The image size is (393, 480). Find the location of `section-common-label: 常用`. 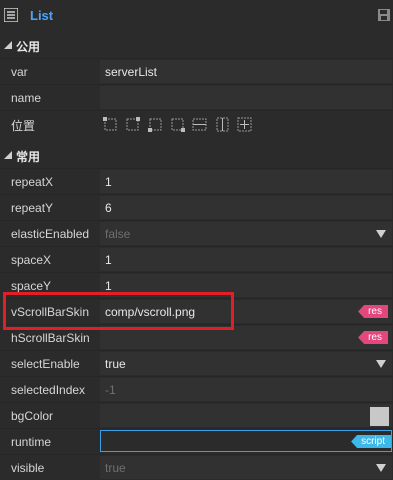

section-common-label: 常用 is located at coordinates (28, 157).